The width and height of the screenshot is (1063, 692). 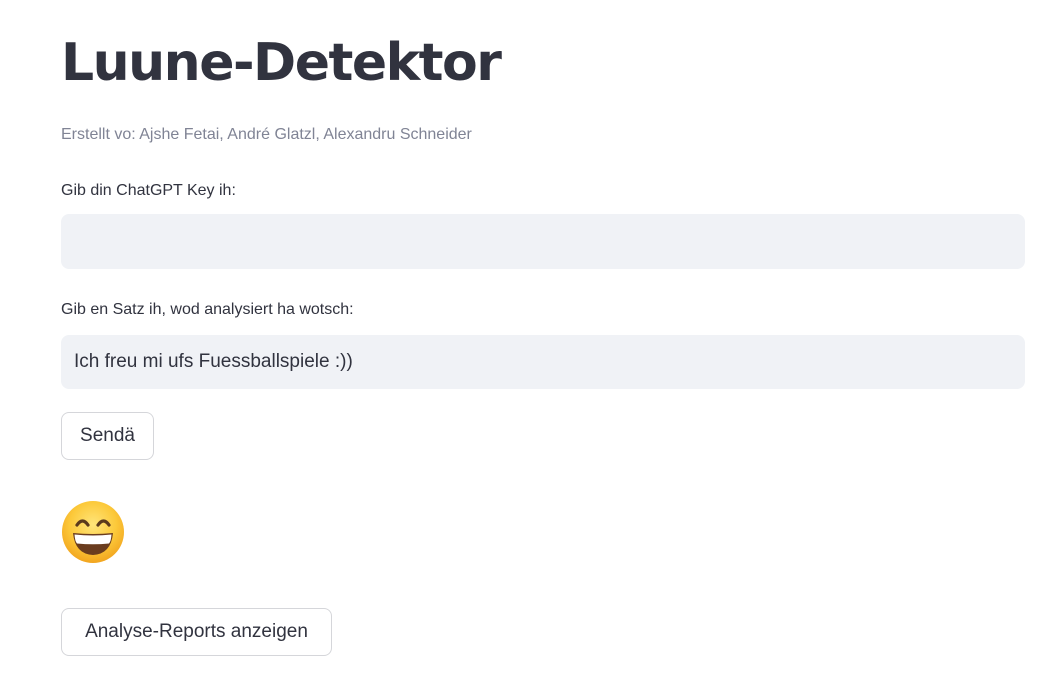 What do you see at coordinates (543, 362) in the screenshot?
I see `sentence-input` at bounding box center [543, 362].